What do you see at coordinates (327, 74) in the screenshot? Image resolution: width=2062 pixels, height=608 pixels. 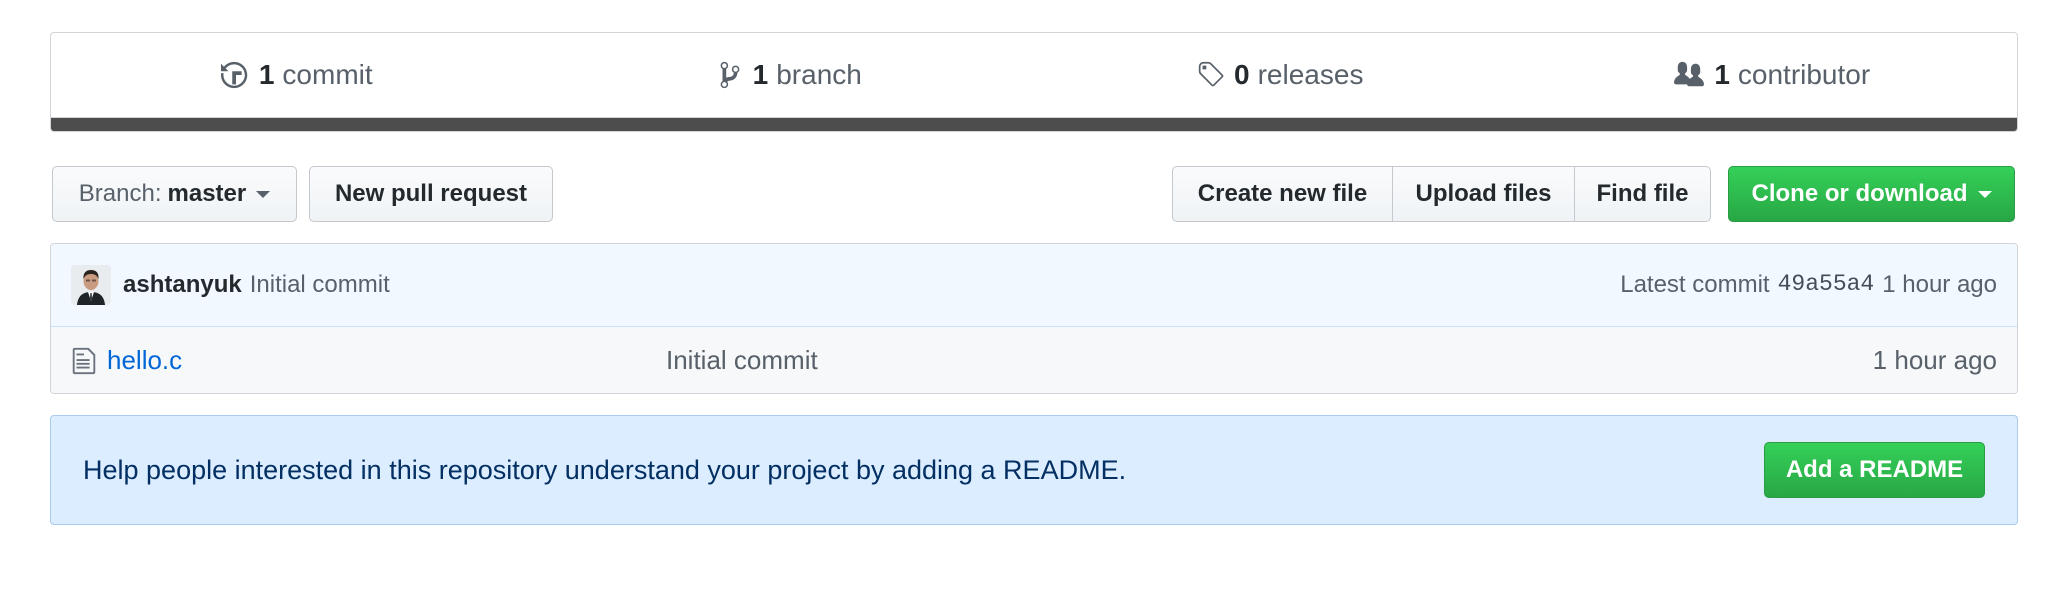 I see `commit-label: commit` at bounding box center [327, 74].